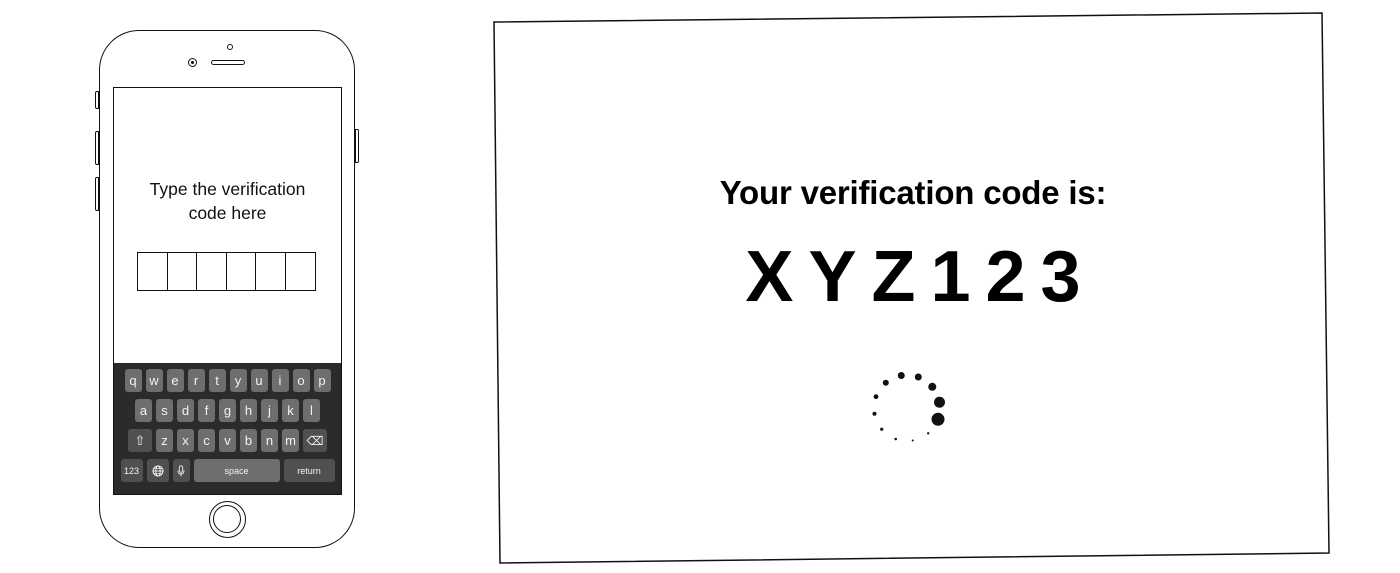 The image size is (1400, 573). What do you see at coordinates (920, 277) in the screenshot?
I see `verification-code: XYZ123` at bounding box center [920, 277].